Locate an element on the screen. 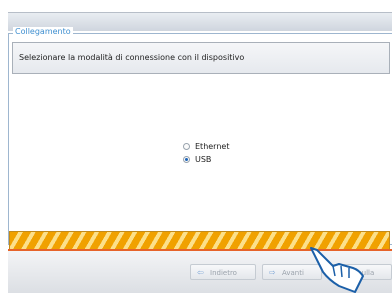 The width and height of the screenshot is (392, 293). back-button-label: Indietro is located at coordinates (223, 273).